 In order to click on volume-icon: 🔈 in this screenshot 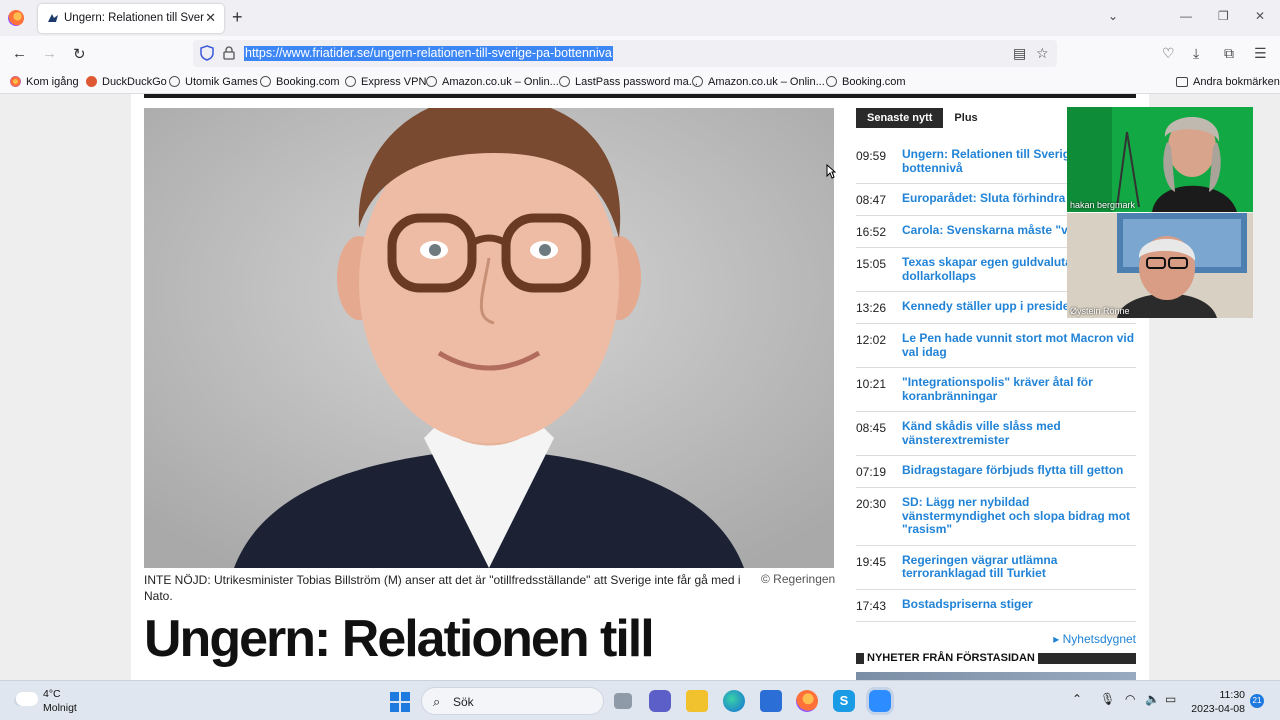, I will do `click(1152, 699)`.